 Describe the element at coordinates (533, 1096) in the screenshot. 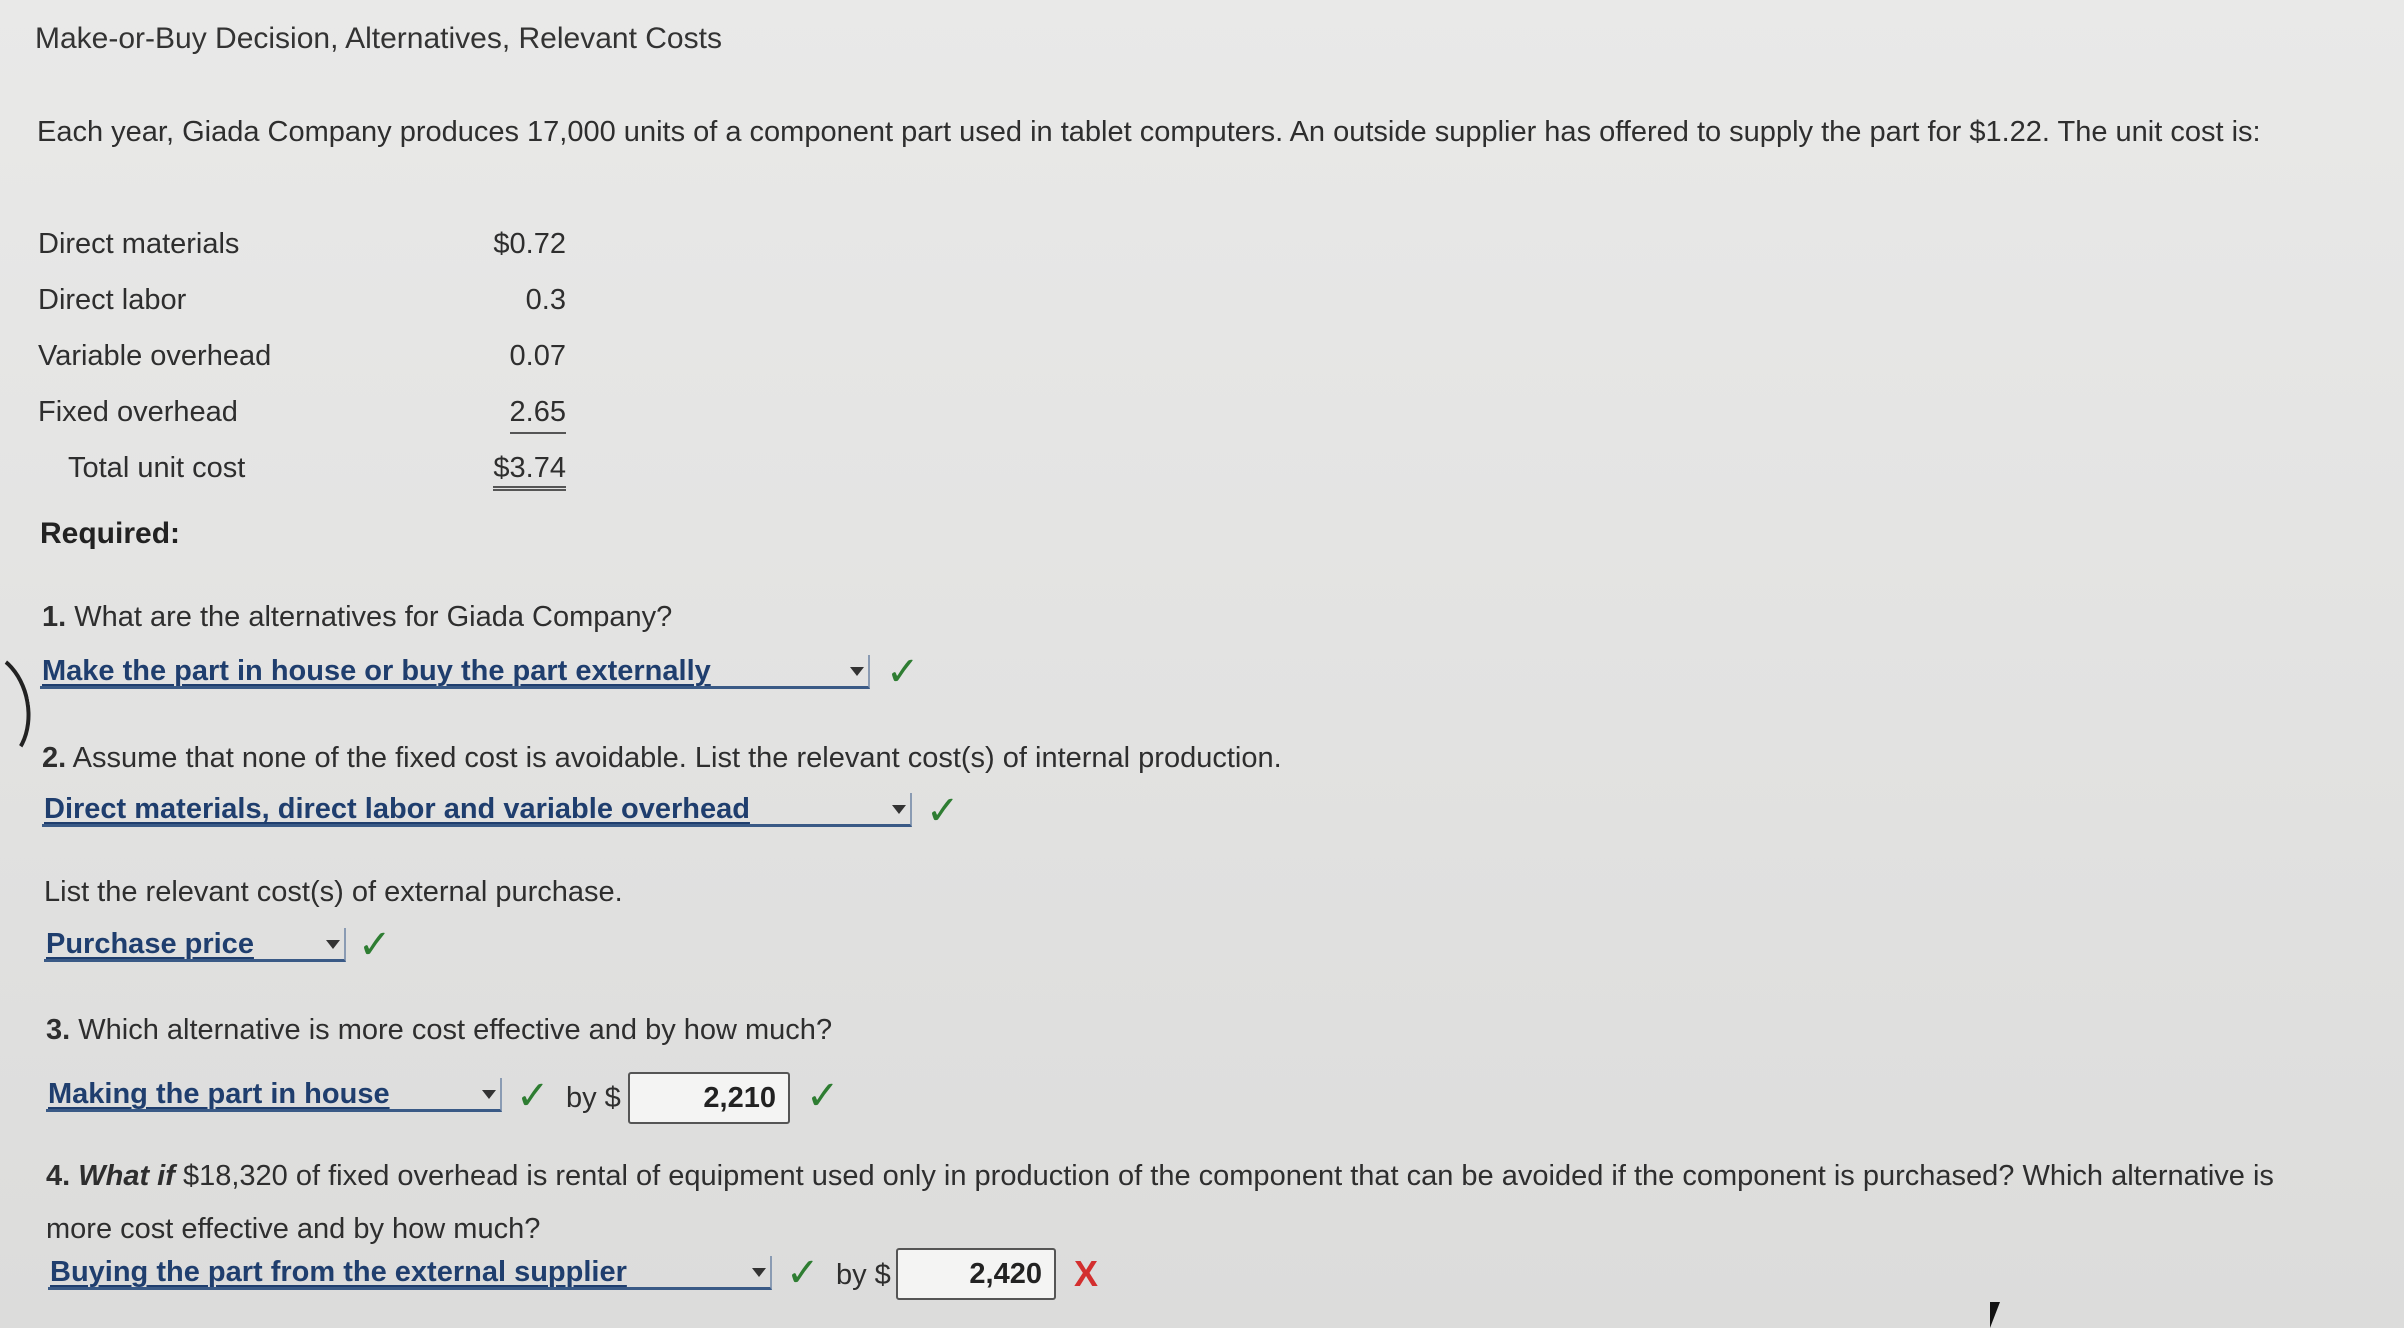

I see `q3-alternative-check-icon: ✓` at that location.